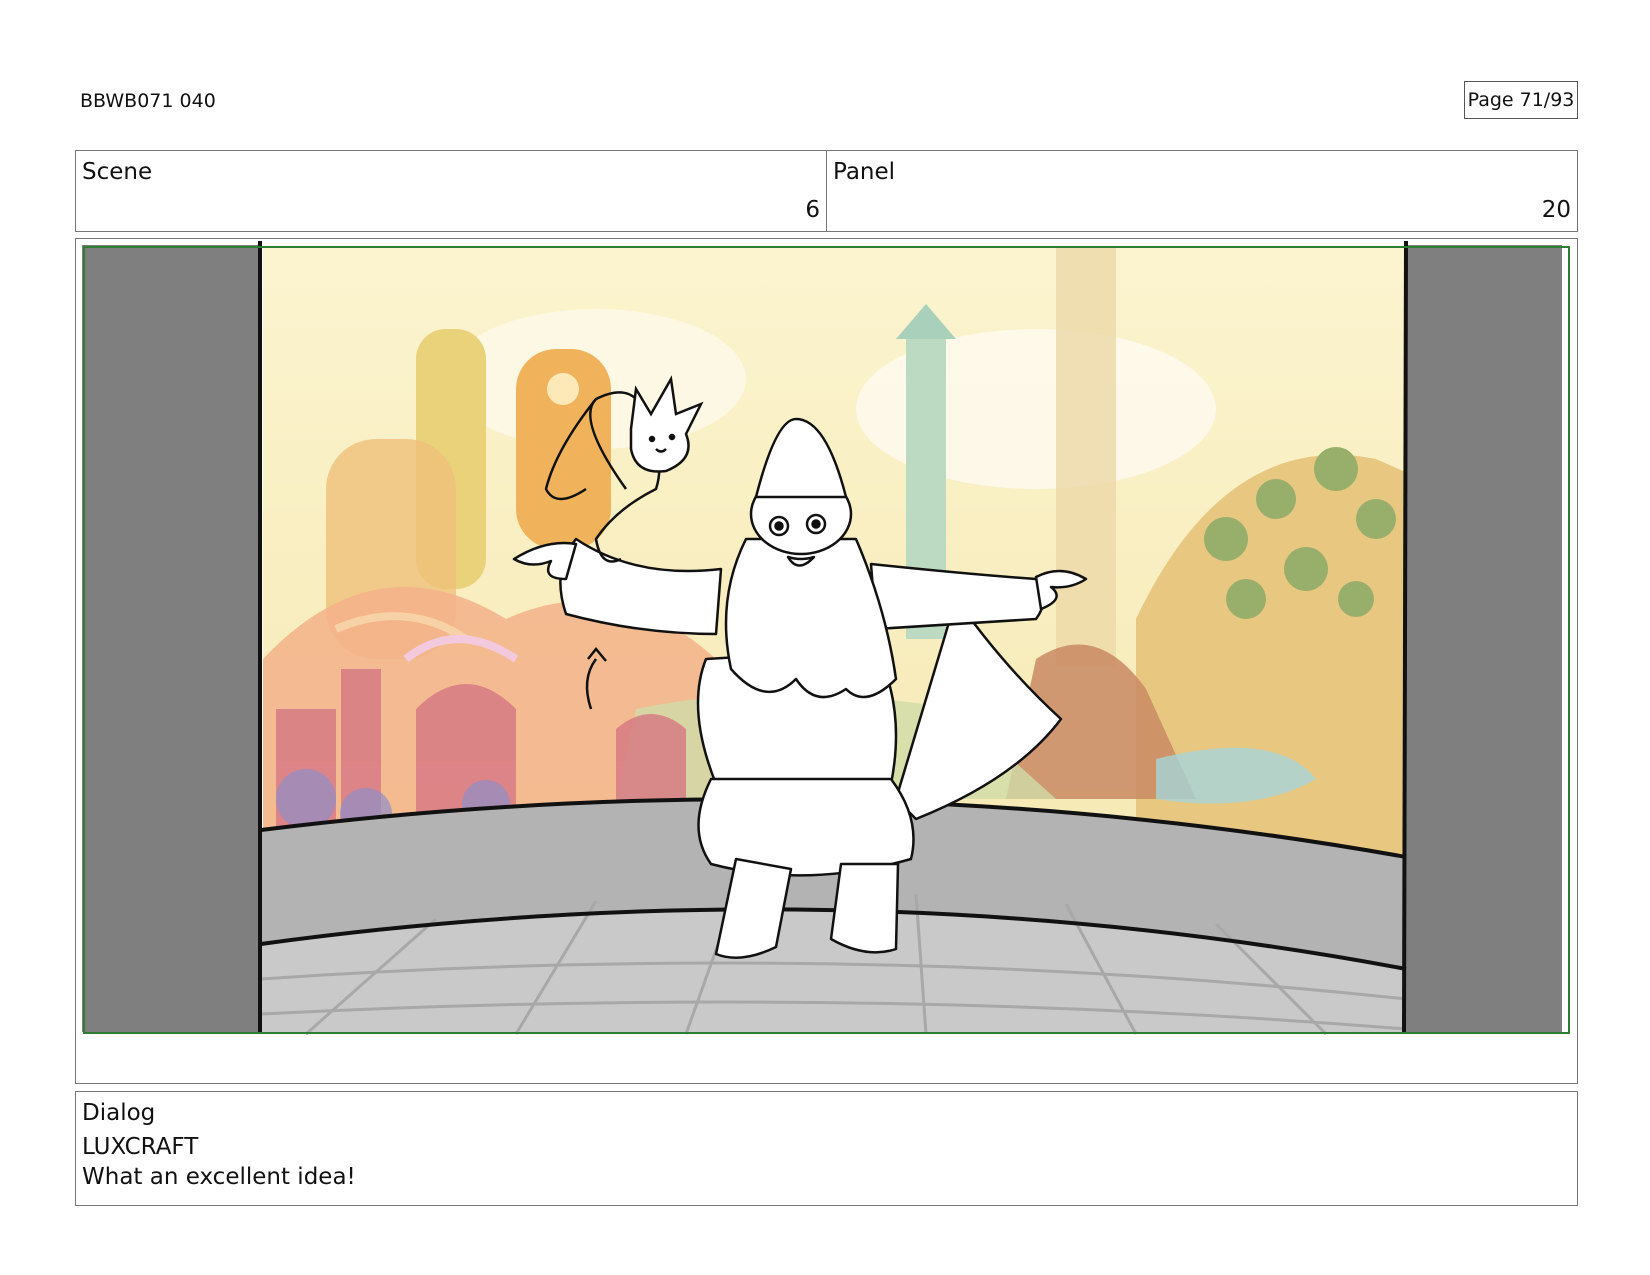  Describe the element at coordinates (119, 1113) in the screenshot. I see `dialog-label: Dialog` at that location.